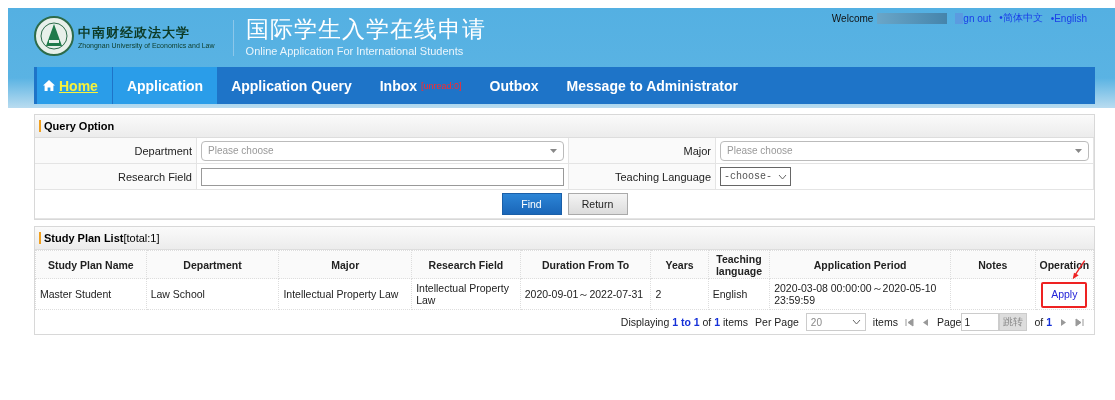  Describe the element at coordinates (855, 294) in the screenshot. I see `table-cell: 2020-03-08 00:00:00～2020-05-10 23:59:59` at that location.